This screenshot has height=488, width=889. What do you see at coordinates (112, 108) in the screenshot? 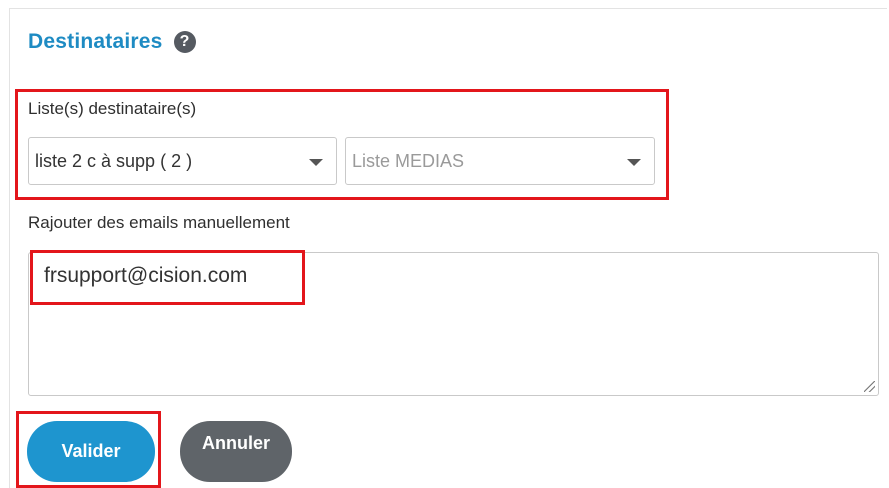
I see `recipient-lists-label: Liste(s) destinataire(s)` at bounding box center [112, 108].